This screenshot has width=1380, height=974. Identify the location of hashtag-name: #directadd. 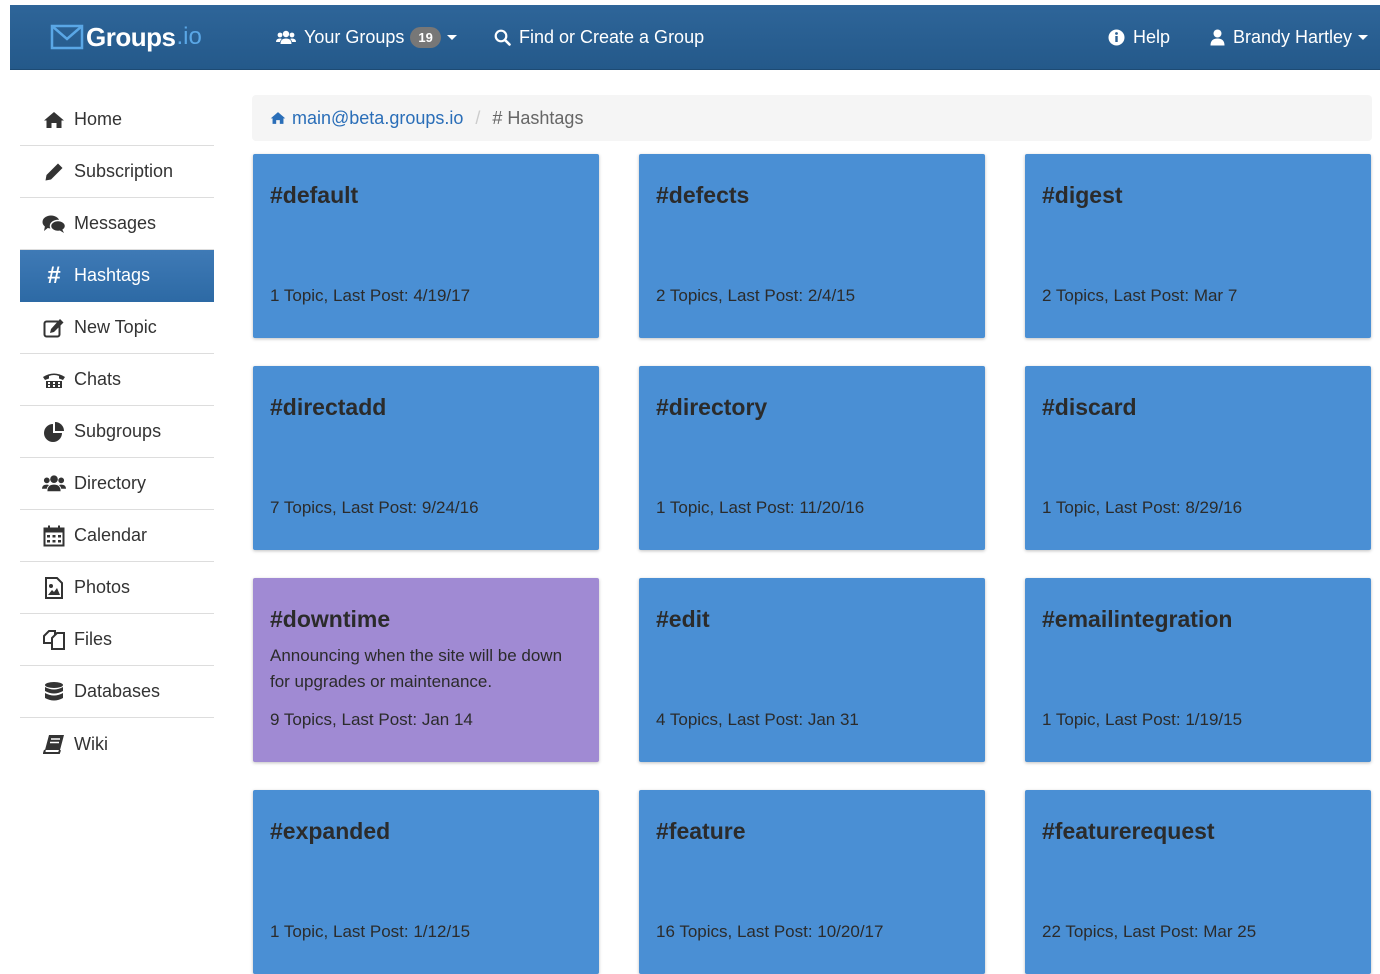
(328, 407).